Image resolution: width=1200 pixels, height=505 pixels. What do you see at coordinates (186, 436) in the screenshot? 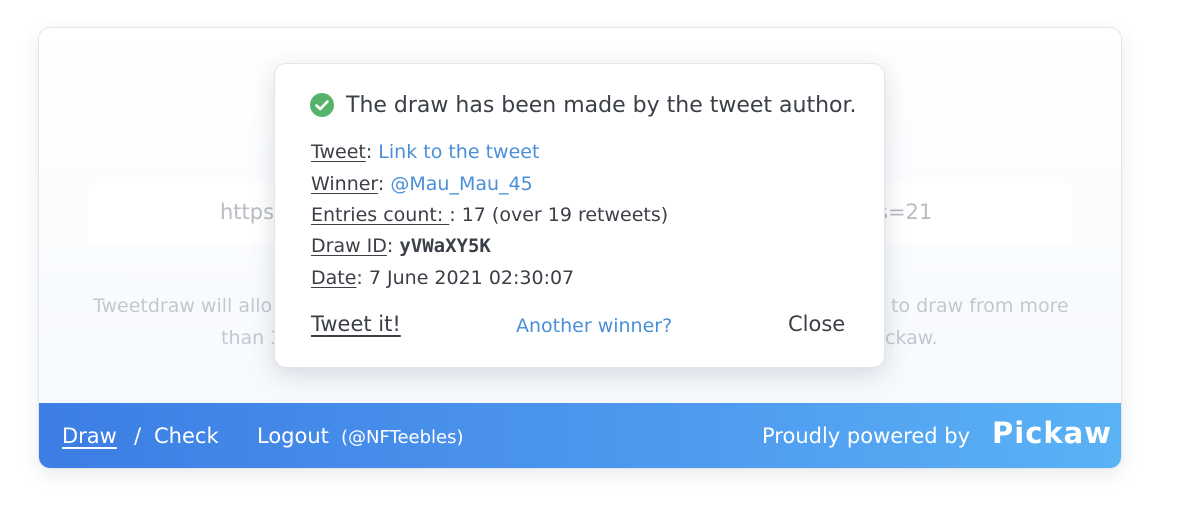
I see `nav-check-link: Check` at bounding box center [186, 436].